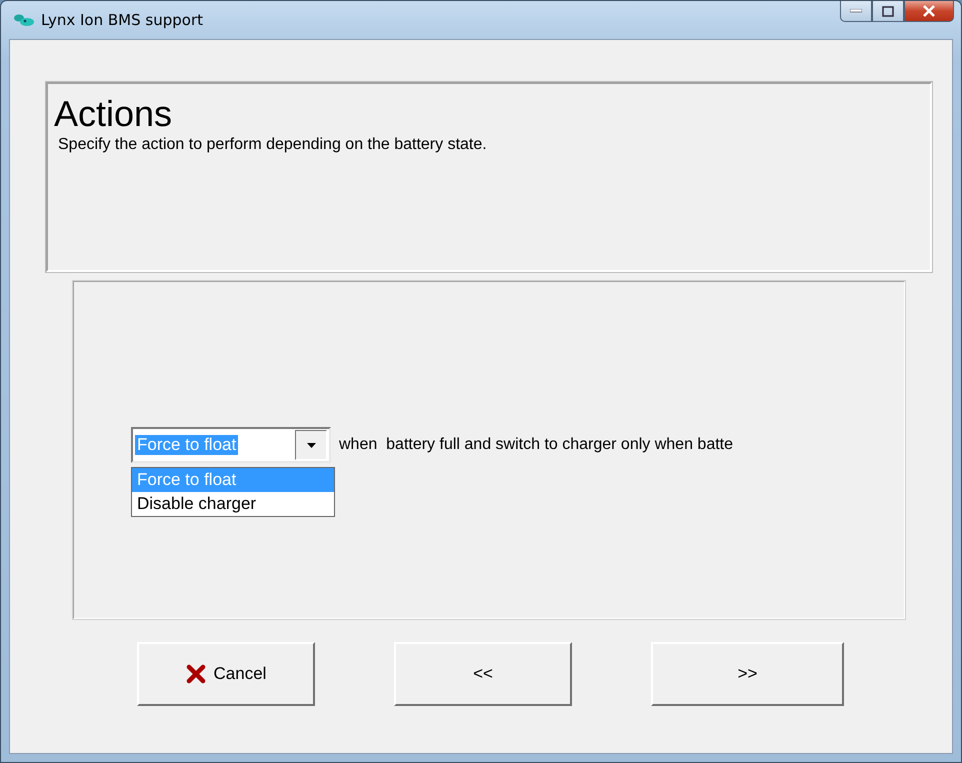 The image size is (962, 763). Describe the element at coordinates (186, 445) in the screenshot. I see `dropdown-value: Force to float` at that location.